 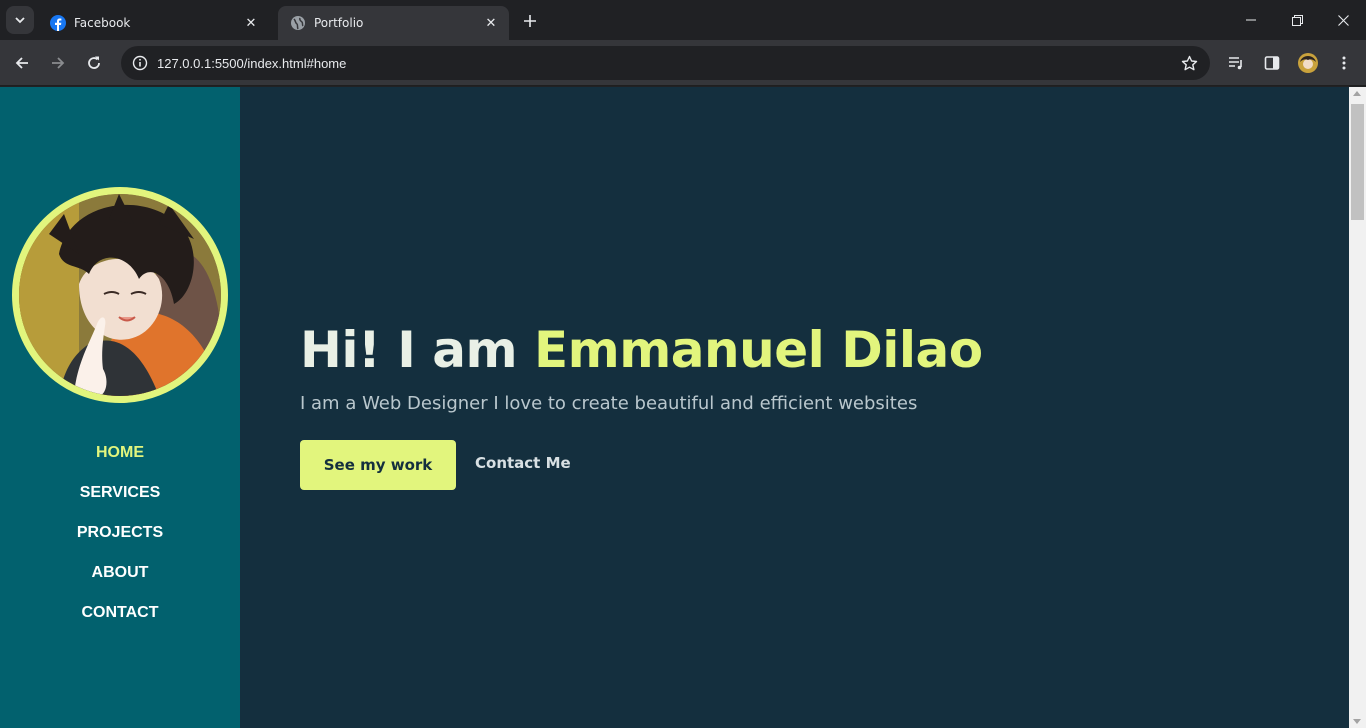 What do you see at coordinates (298, 23) in the screenshot?
I see `globe-icon` at bounding box center [298, 23].